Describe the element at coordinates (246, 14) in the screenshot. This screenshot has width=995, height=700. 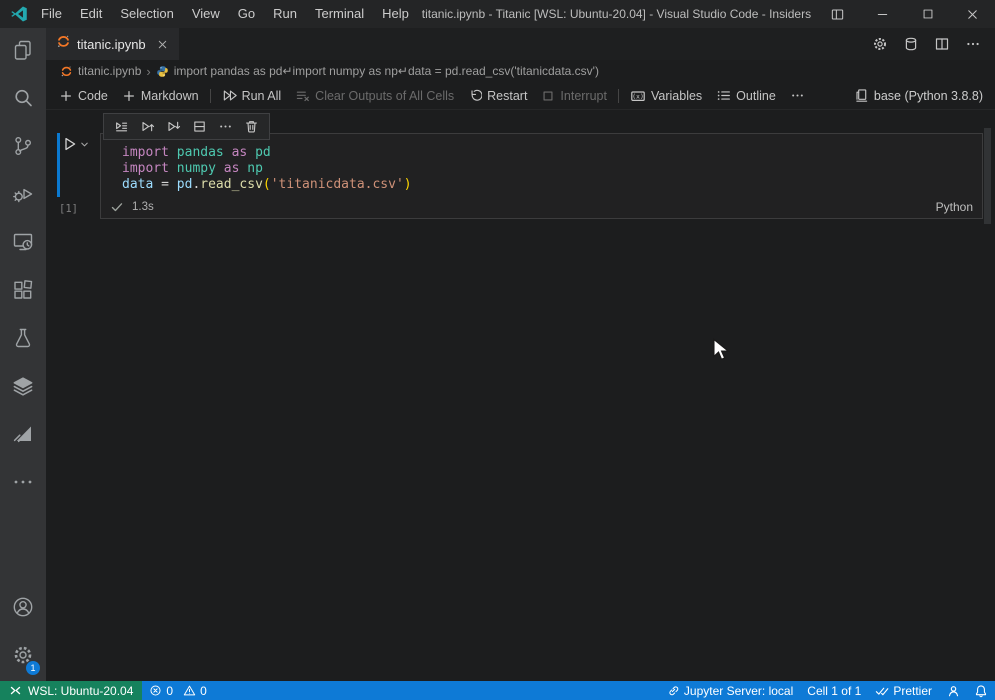
I see `menu-go: Go` at that location.